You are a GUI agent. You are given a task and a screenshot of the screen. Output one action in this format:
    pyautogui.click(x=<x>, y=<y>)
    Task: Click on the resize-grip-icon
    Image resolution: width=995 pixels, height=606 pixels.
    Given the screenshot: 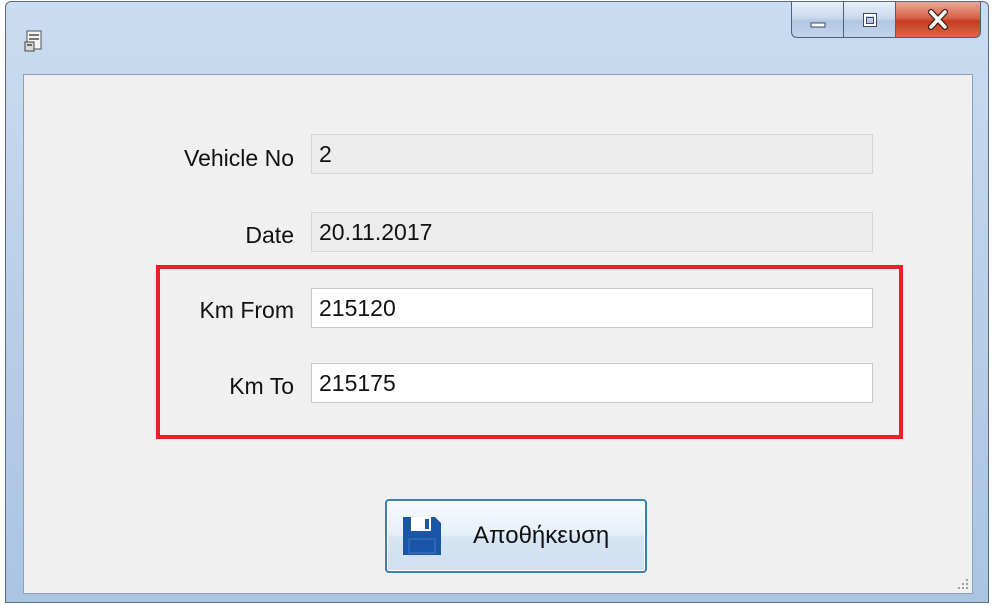 What is the action you would take?
    pyautogui.click(x=963, y=584)
    